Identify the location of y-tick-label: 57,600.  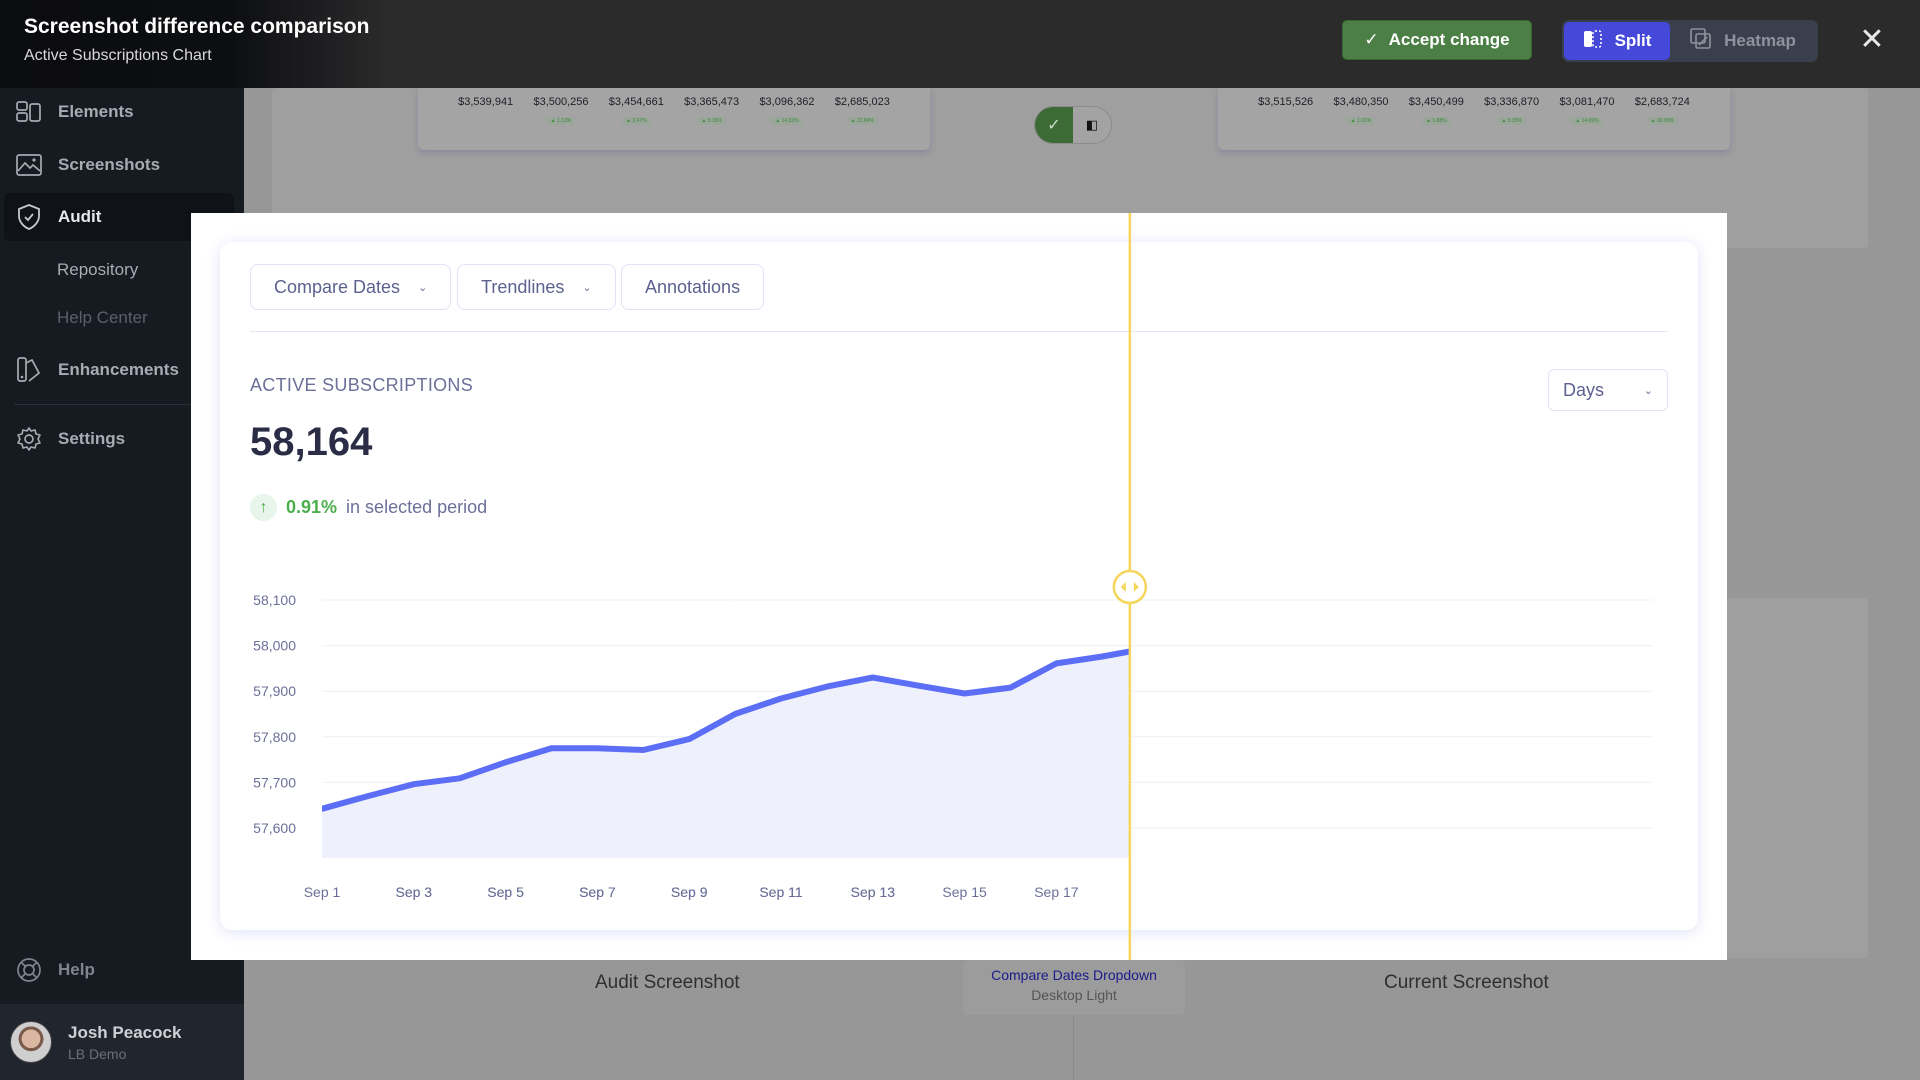
(274, 828).